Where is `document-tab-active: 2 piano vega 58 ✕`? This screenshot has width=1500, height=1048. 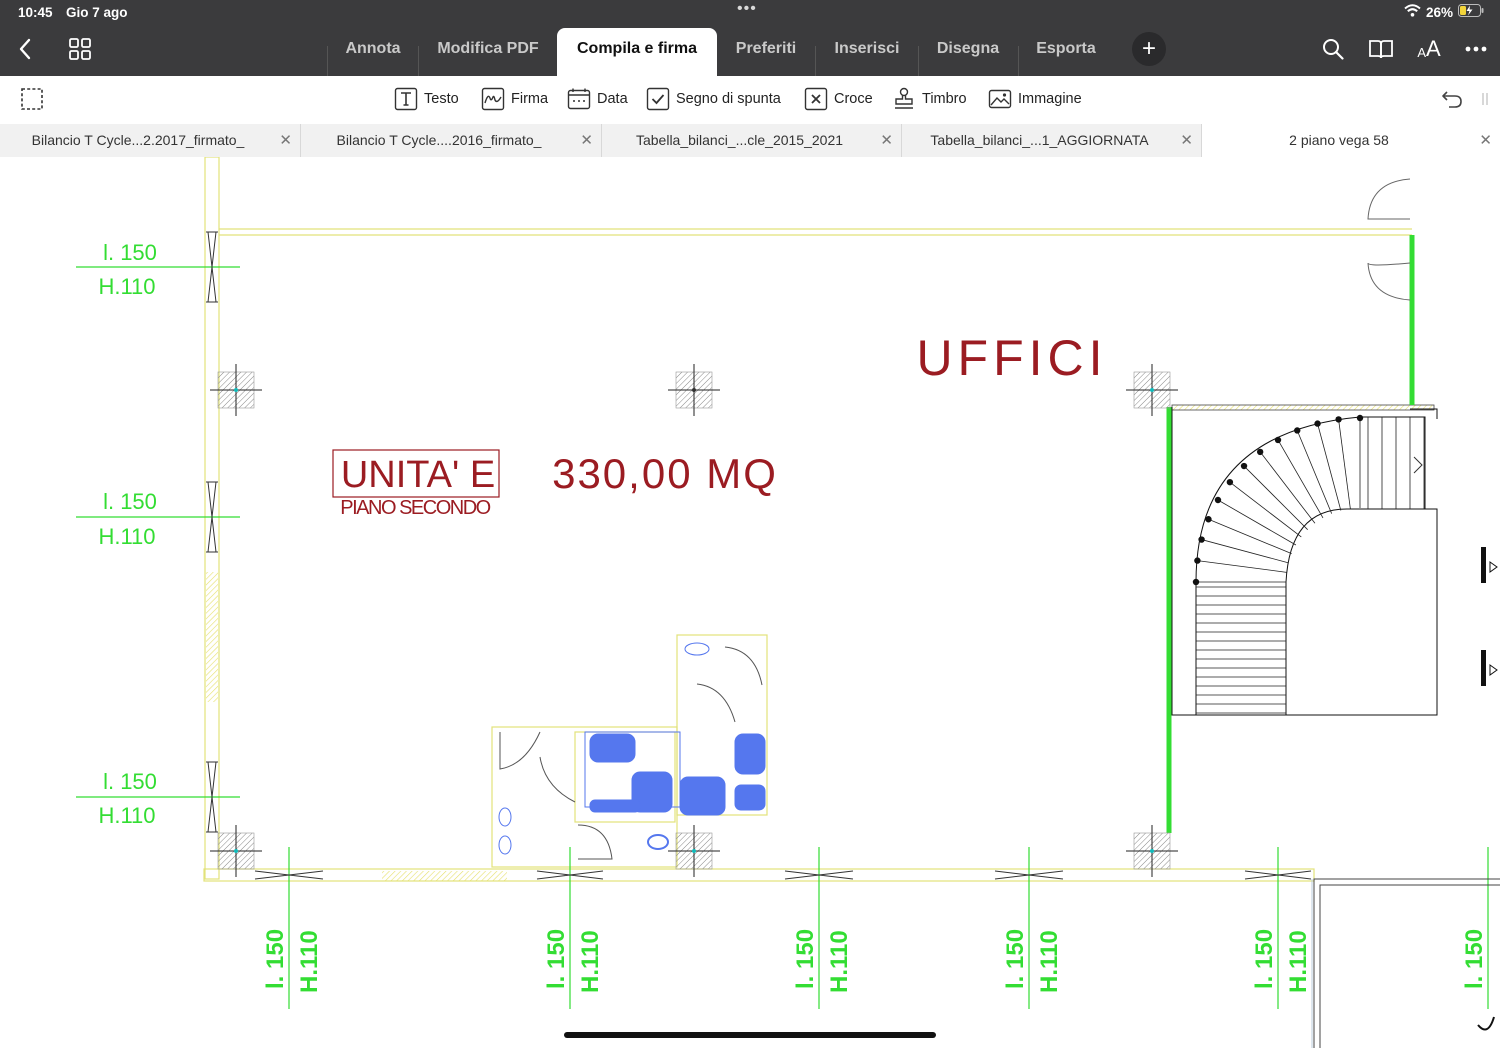
document-tab-active: 2 piano vega 58 ✕ is located at coordinates (1351, 140).